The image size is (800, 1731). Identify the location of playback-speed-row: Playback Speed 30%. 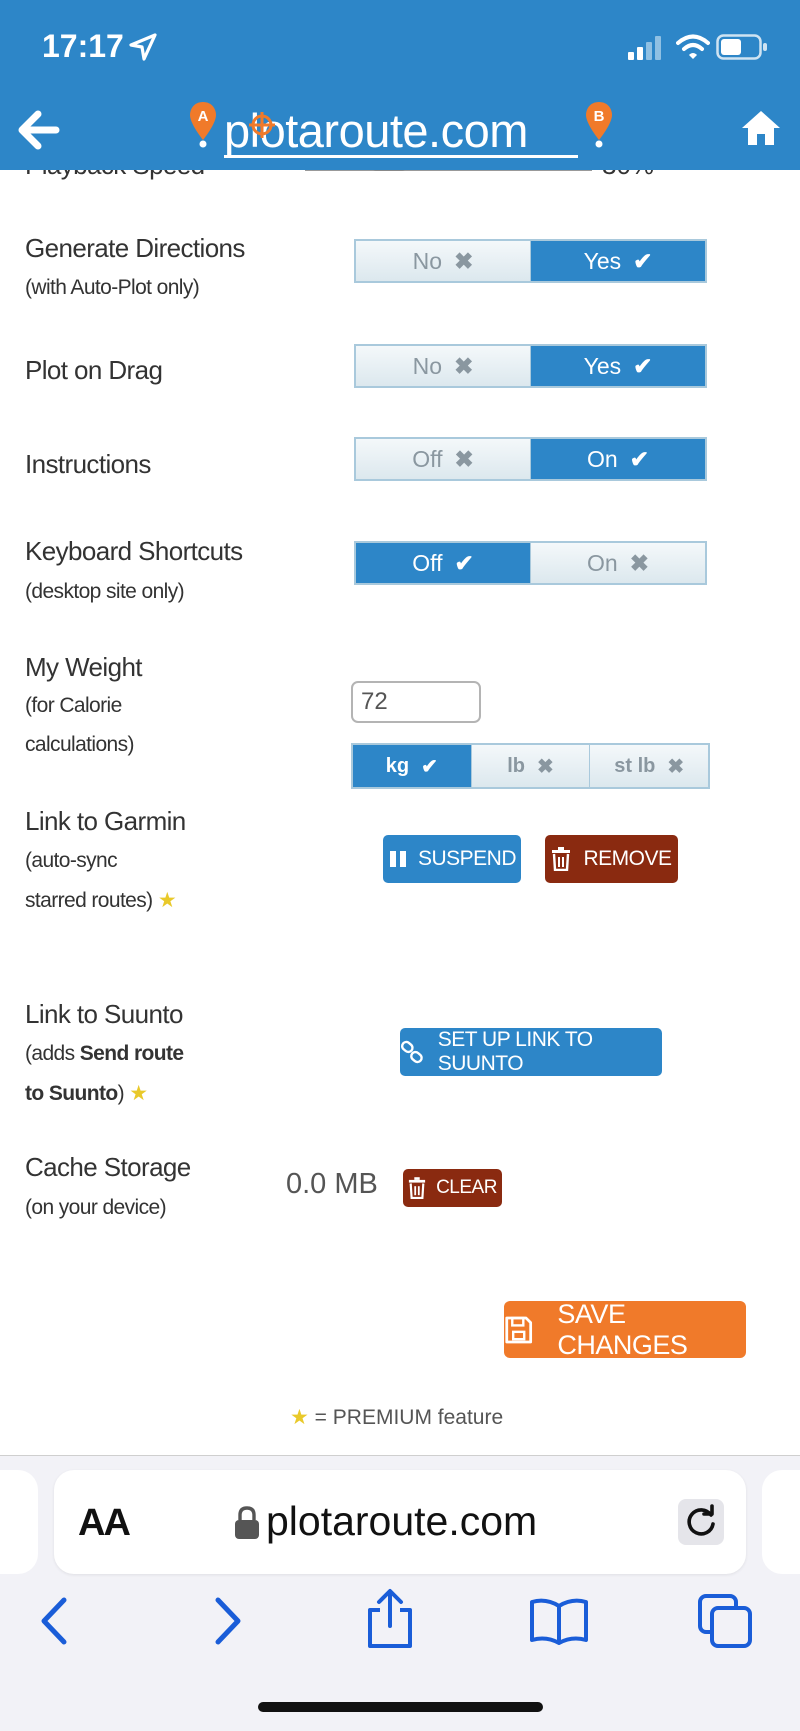
(400, 176).